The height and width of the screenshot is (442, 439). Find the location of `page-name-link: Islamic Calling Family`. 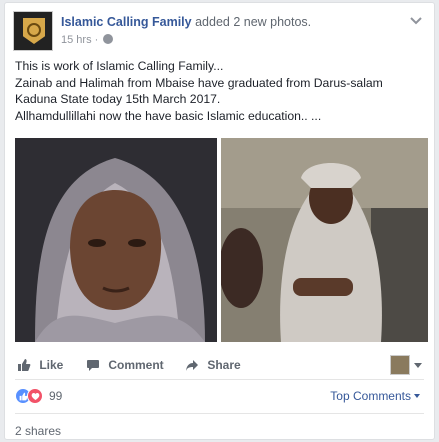

page-name-link: Islamic Calling Family is located at coordinates (126, 22).